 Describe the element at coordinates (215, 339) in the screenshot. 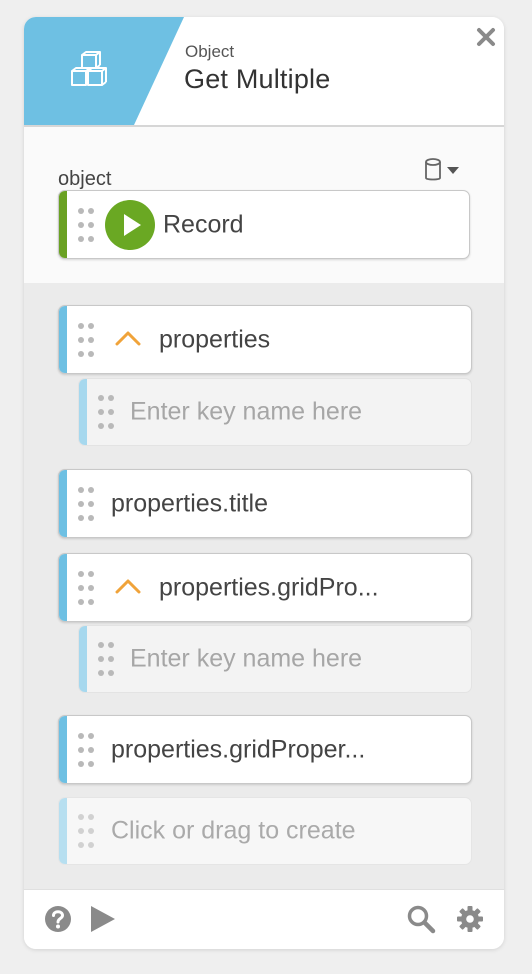

I see `list-item-label: properties` at that location.